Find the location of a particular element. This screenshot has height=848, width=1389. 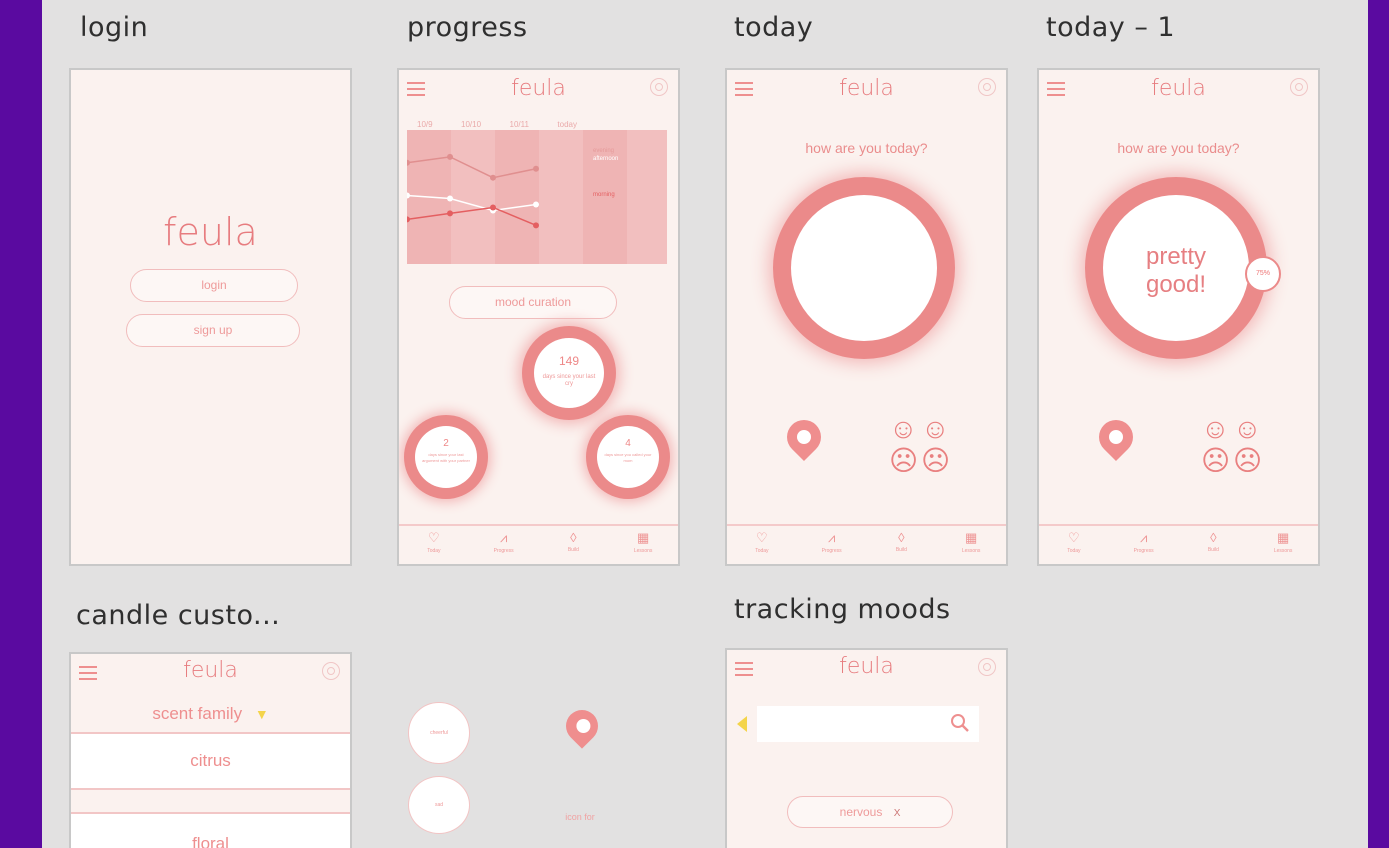

legend-label: afternoon is located at coordinates (605, 159).